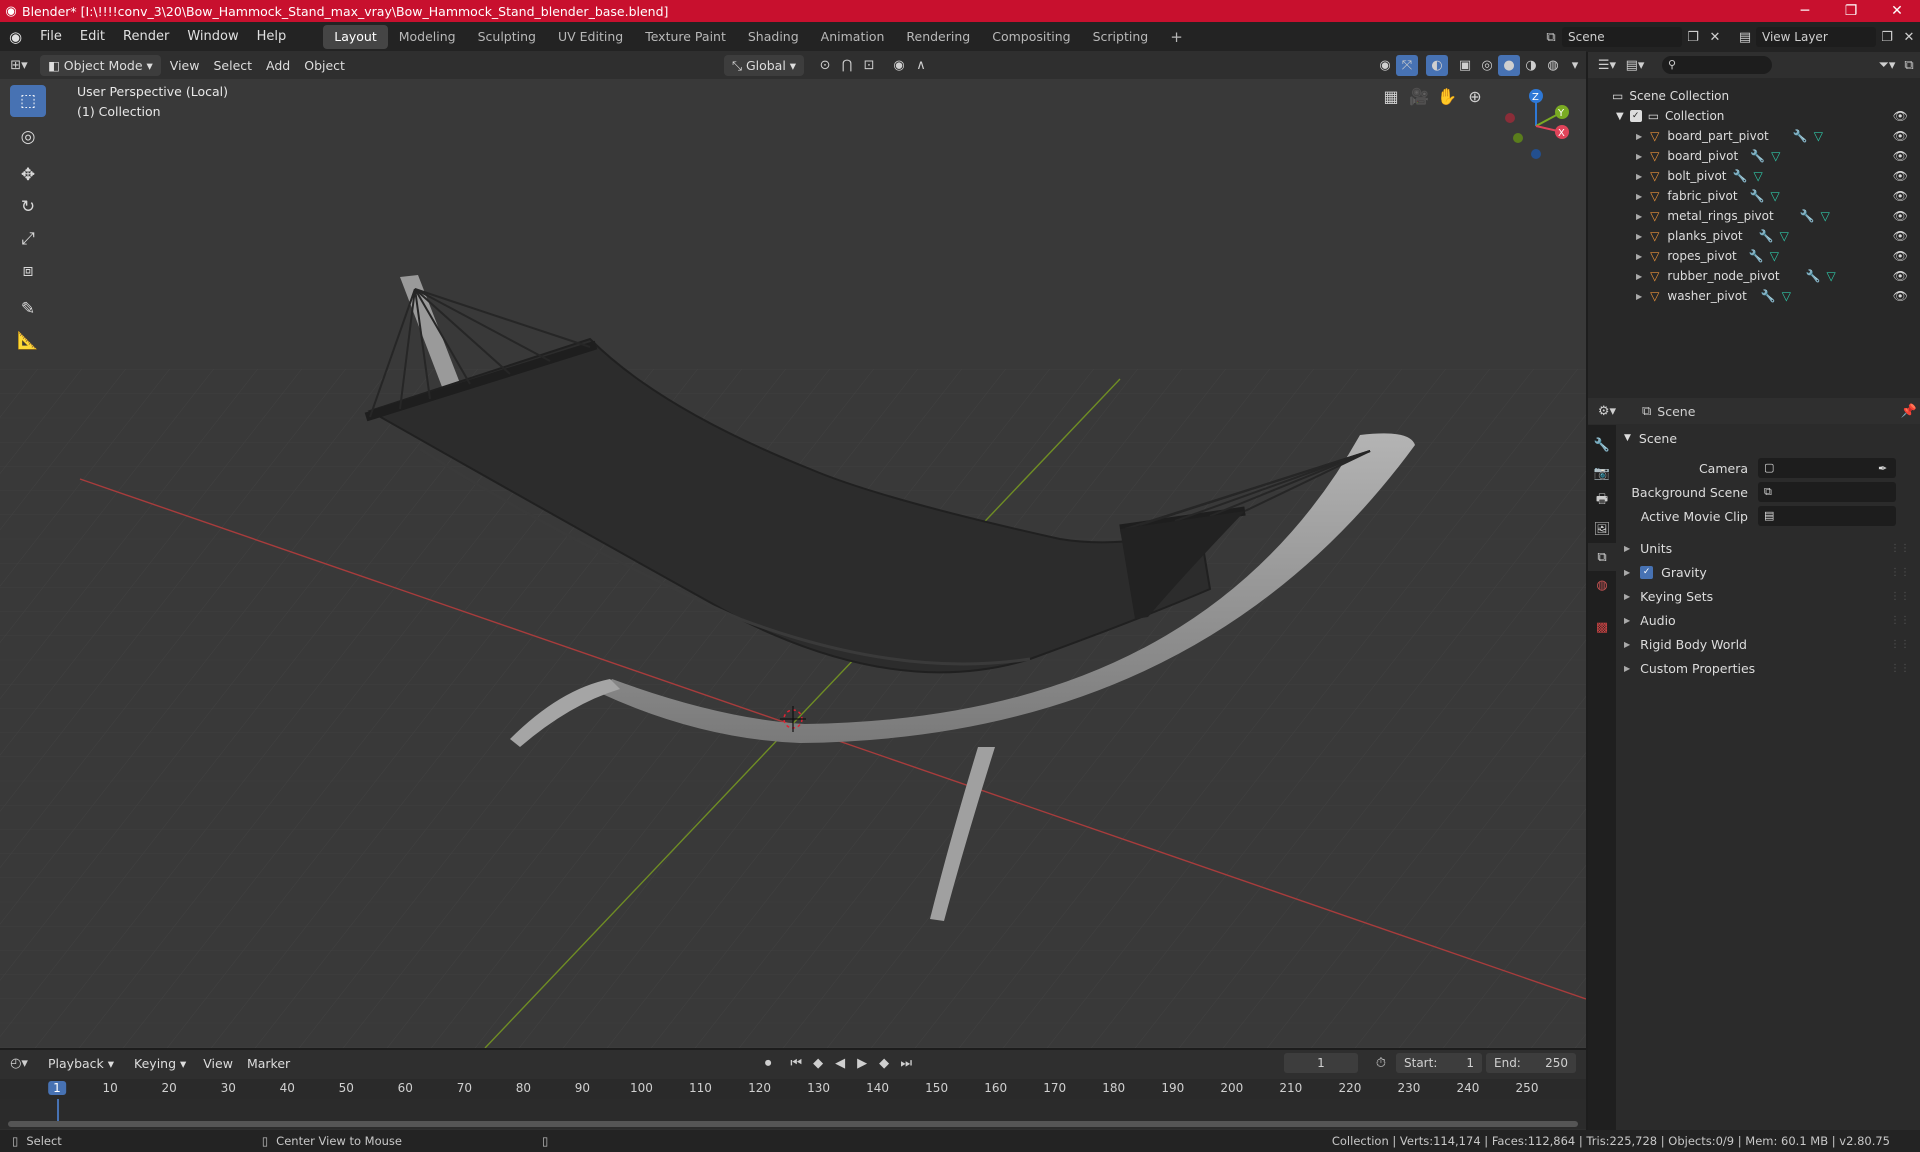 The width and height of the screenshot is (1920, 1152). I want to click on pivot-point-icon: ⊙, so click(825, 65).